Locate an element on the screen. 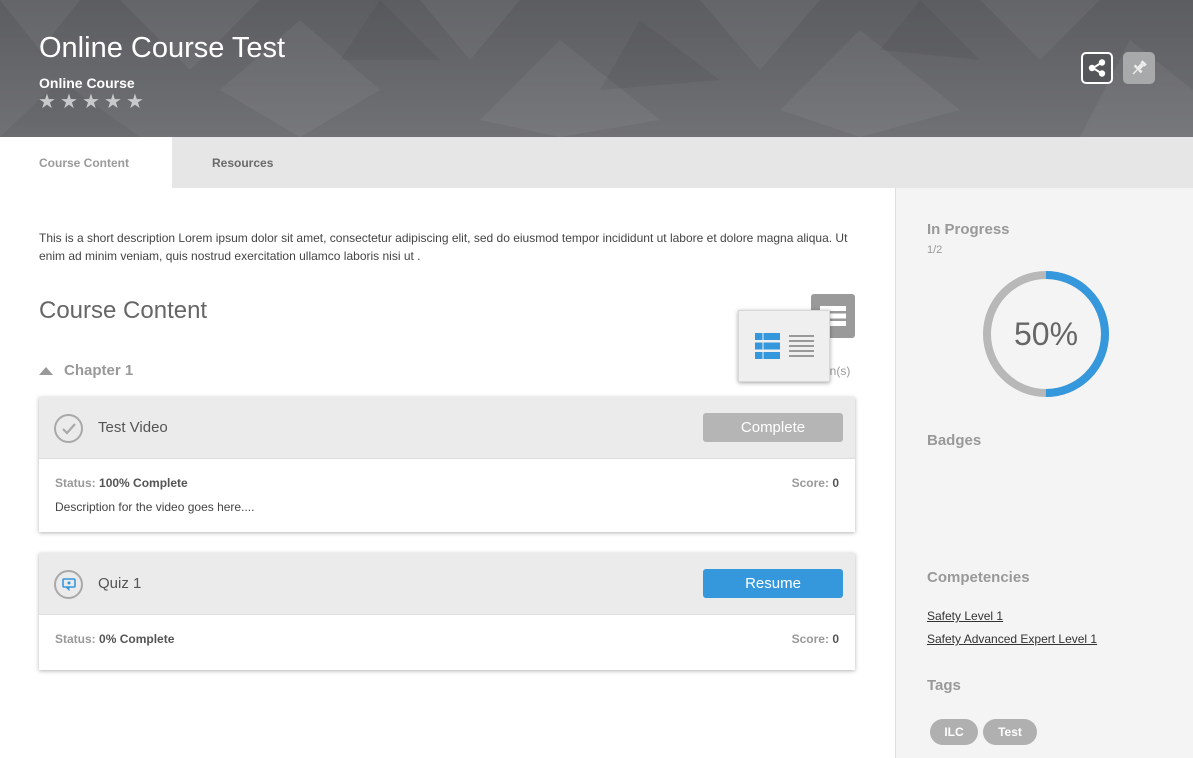 This screenshot has width=1193, height=758. lesson-status: Status: 100% Complete is located at coordinates (121, 483).